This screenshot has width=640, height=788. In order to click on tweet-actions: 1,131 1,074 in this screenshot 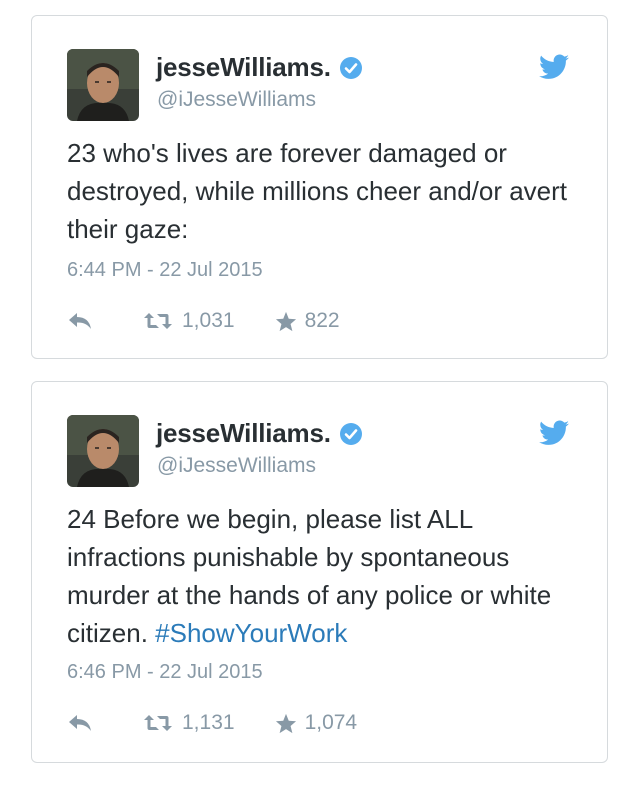, I will do `click(212, 723)`.